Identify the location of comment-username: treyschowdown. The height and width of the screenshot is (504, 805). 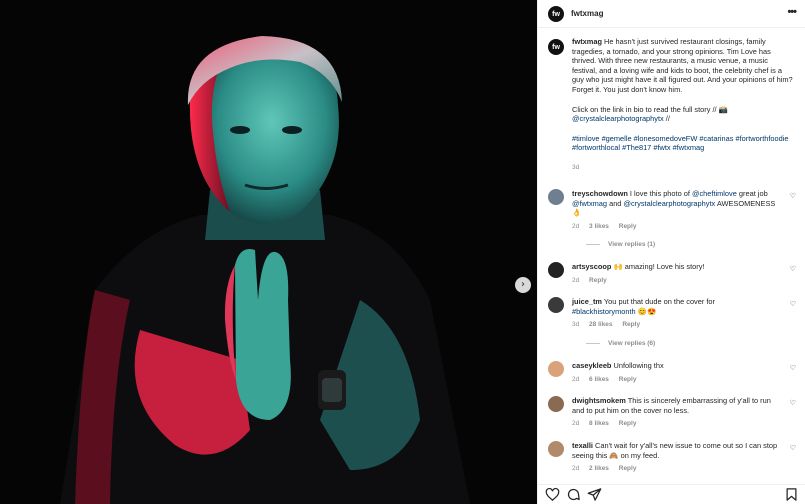
(600, 193).